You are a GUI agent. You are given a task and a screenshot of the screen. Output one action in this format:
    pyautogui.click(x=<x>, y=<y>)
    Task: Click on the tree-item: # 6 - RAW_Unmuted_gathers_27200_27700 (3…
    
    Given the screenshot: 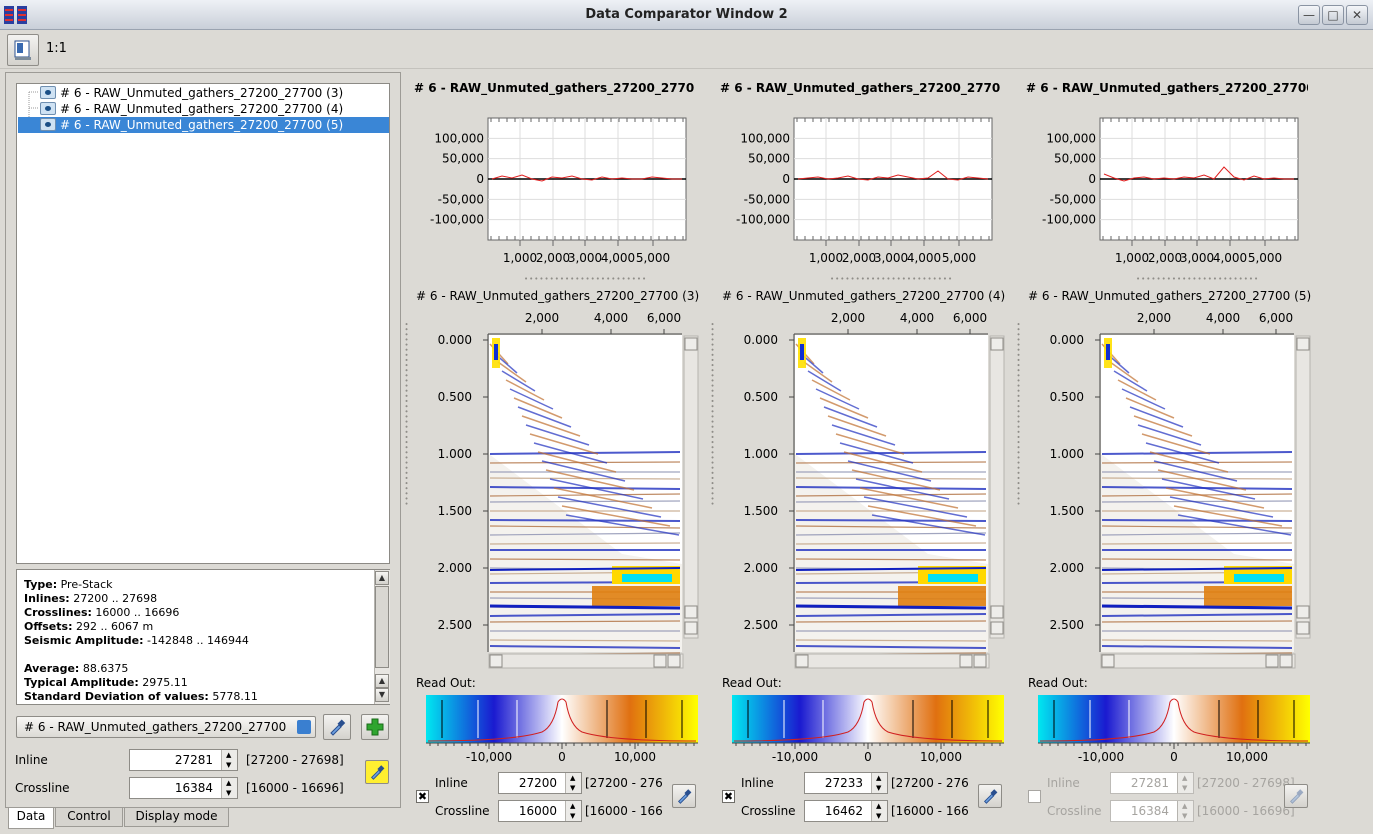 What is the action you would take?
    pyautogui.click(x=203, y=93)
    